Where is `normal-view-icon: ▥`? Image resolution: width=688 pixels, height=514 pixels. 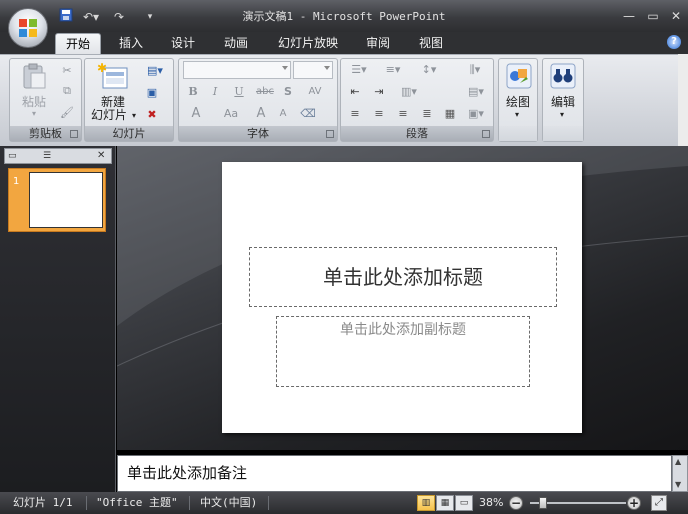 normal-view-icon: ▥ is located at coordinates (426, 503).